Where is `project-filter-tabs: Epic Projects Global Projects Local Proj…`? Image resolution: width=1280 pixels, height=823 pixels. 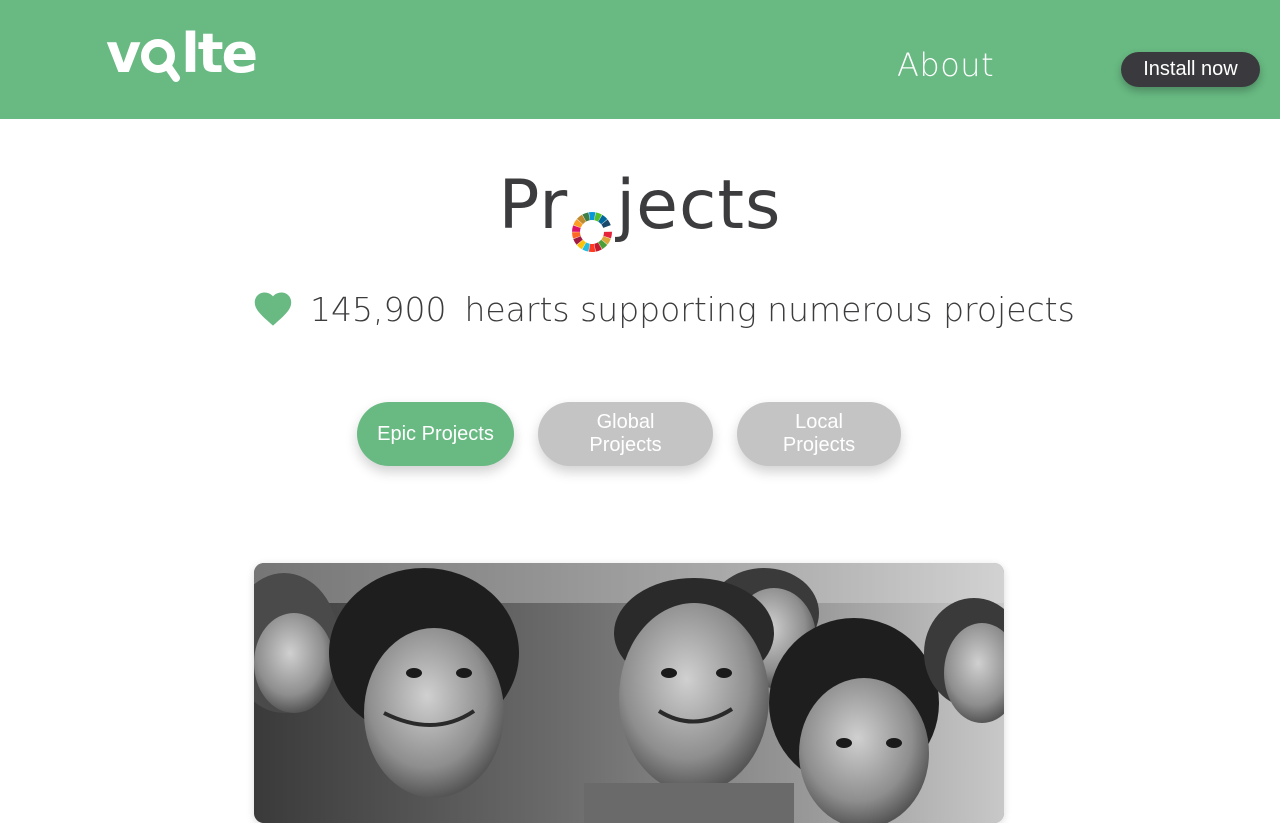
project-filter-tabs: Epic Projects Global Projects Local Proj… is located at coordinates (629, 434).